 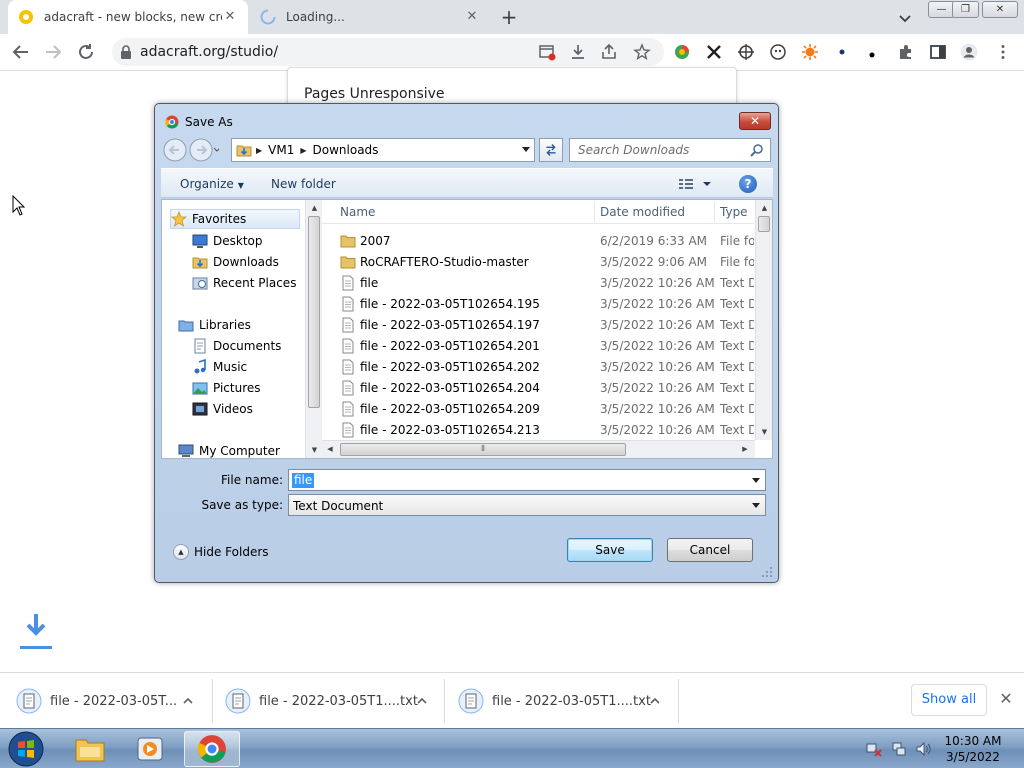 What do you see at coordinates (551, 150) in the screenshot?
I see `refresh-icon` at bounding box center [551, 150].